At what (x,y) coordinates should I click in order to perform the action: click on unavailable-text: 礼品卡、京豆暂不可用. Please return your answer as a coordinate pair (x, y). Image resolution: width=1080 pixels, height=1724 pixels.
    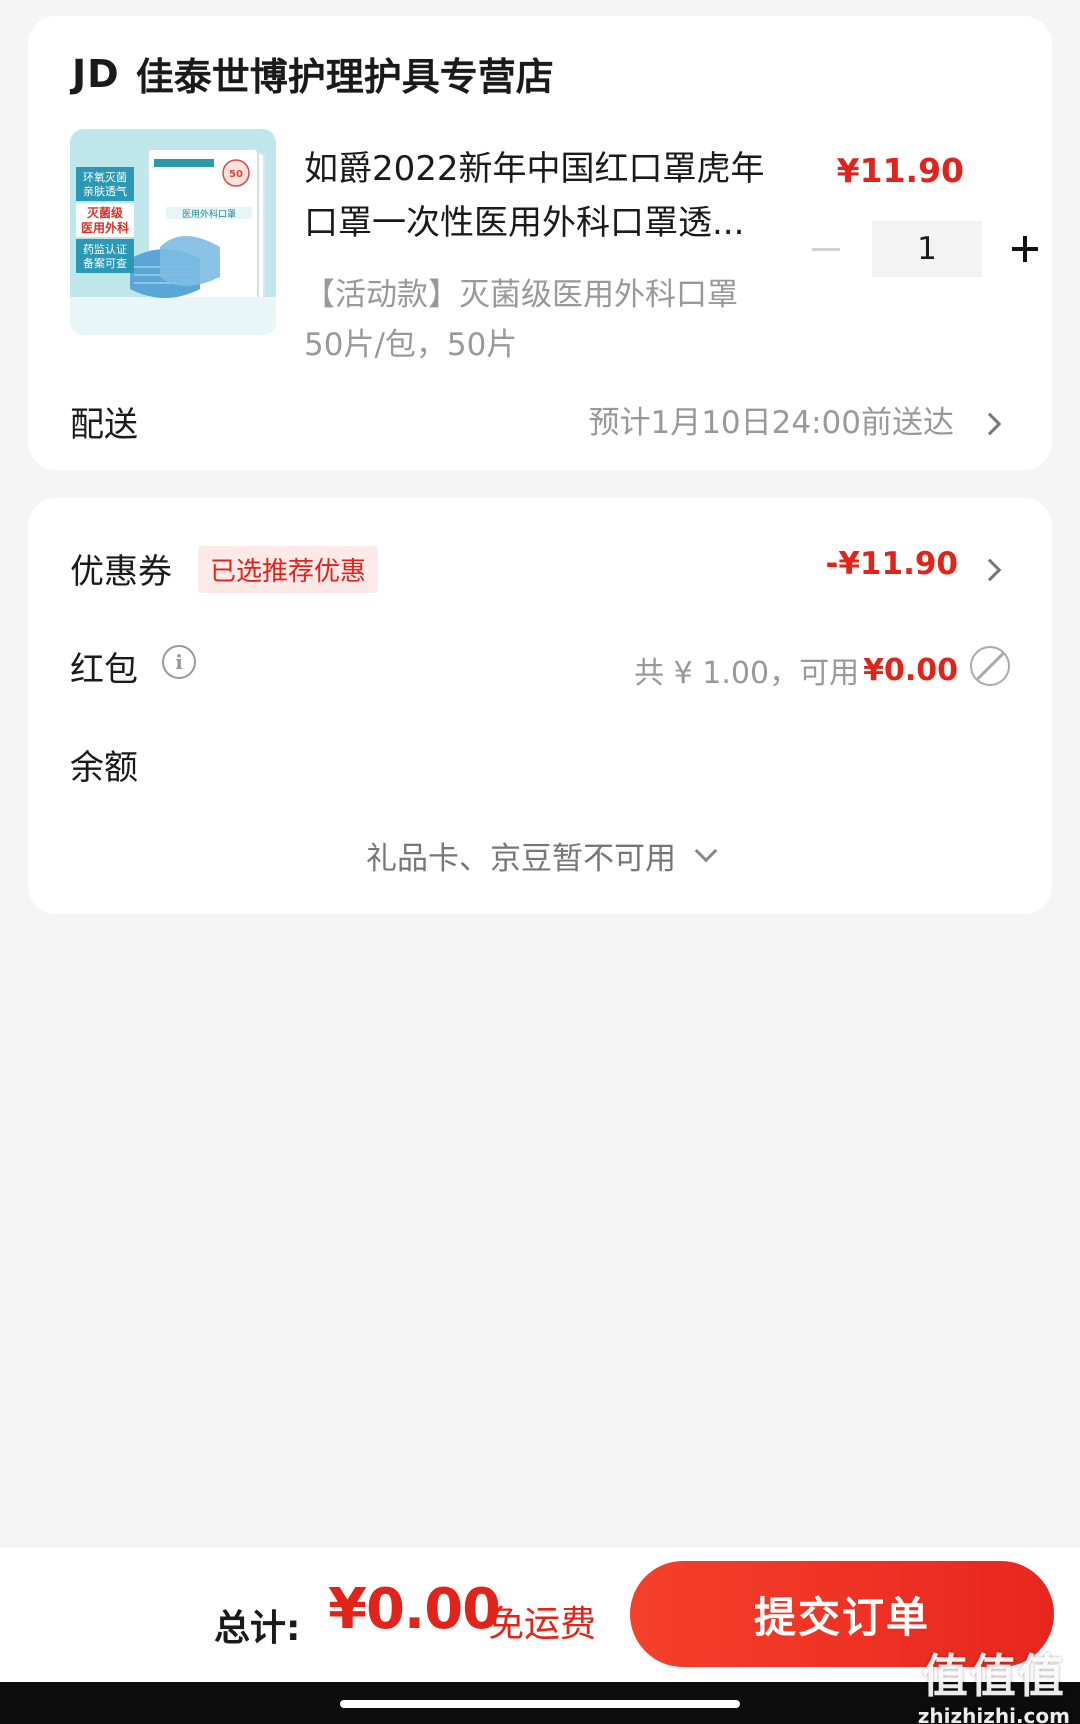
    Looking at the image, I should click on (521, 859).